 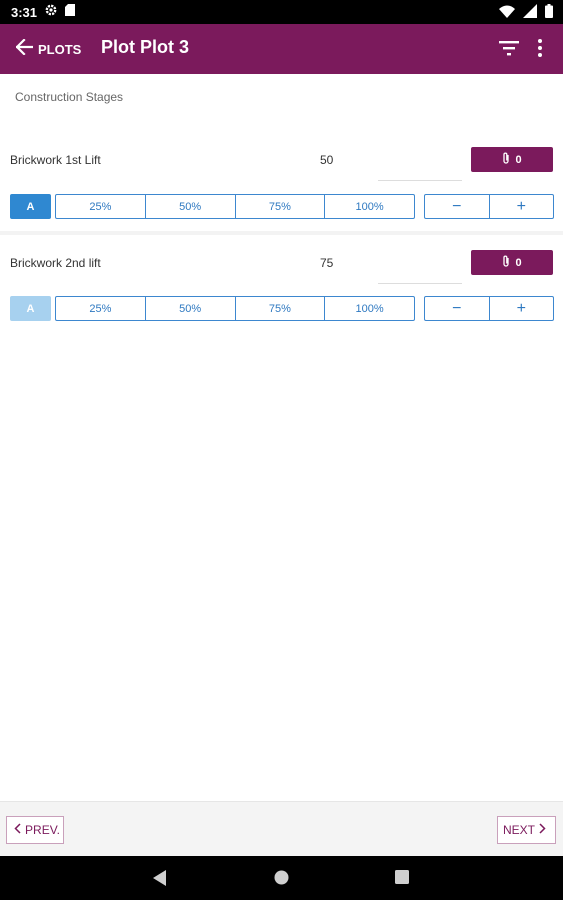 What do you see at coordinates (281, 233) in the screenshot?
I see `divider` at bounding box center [281, 233].